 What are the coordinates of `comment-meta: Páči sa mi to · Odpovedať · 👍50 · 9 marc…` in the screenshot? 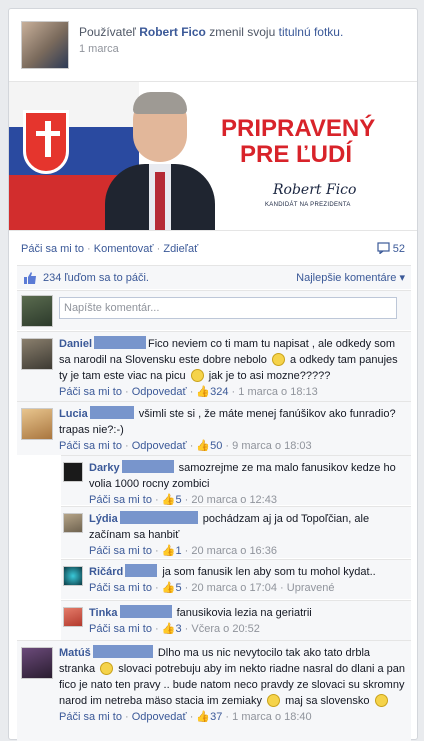 It's located at (185, 446).